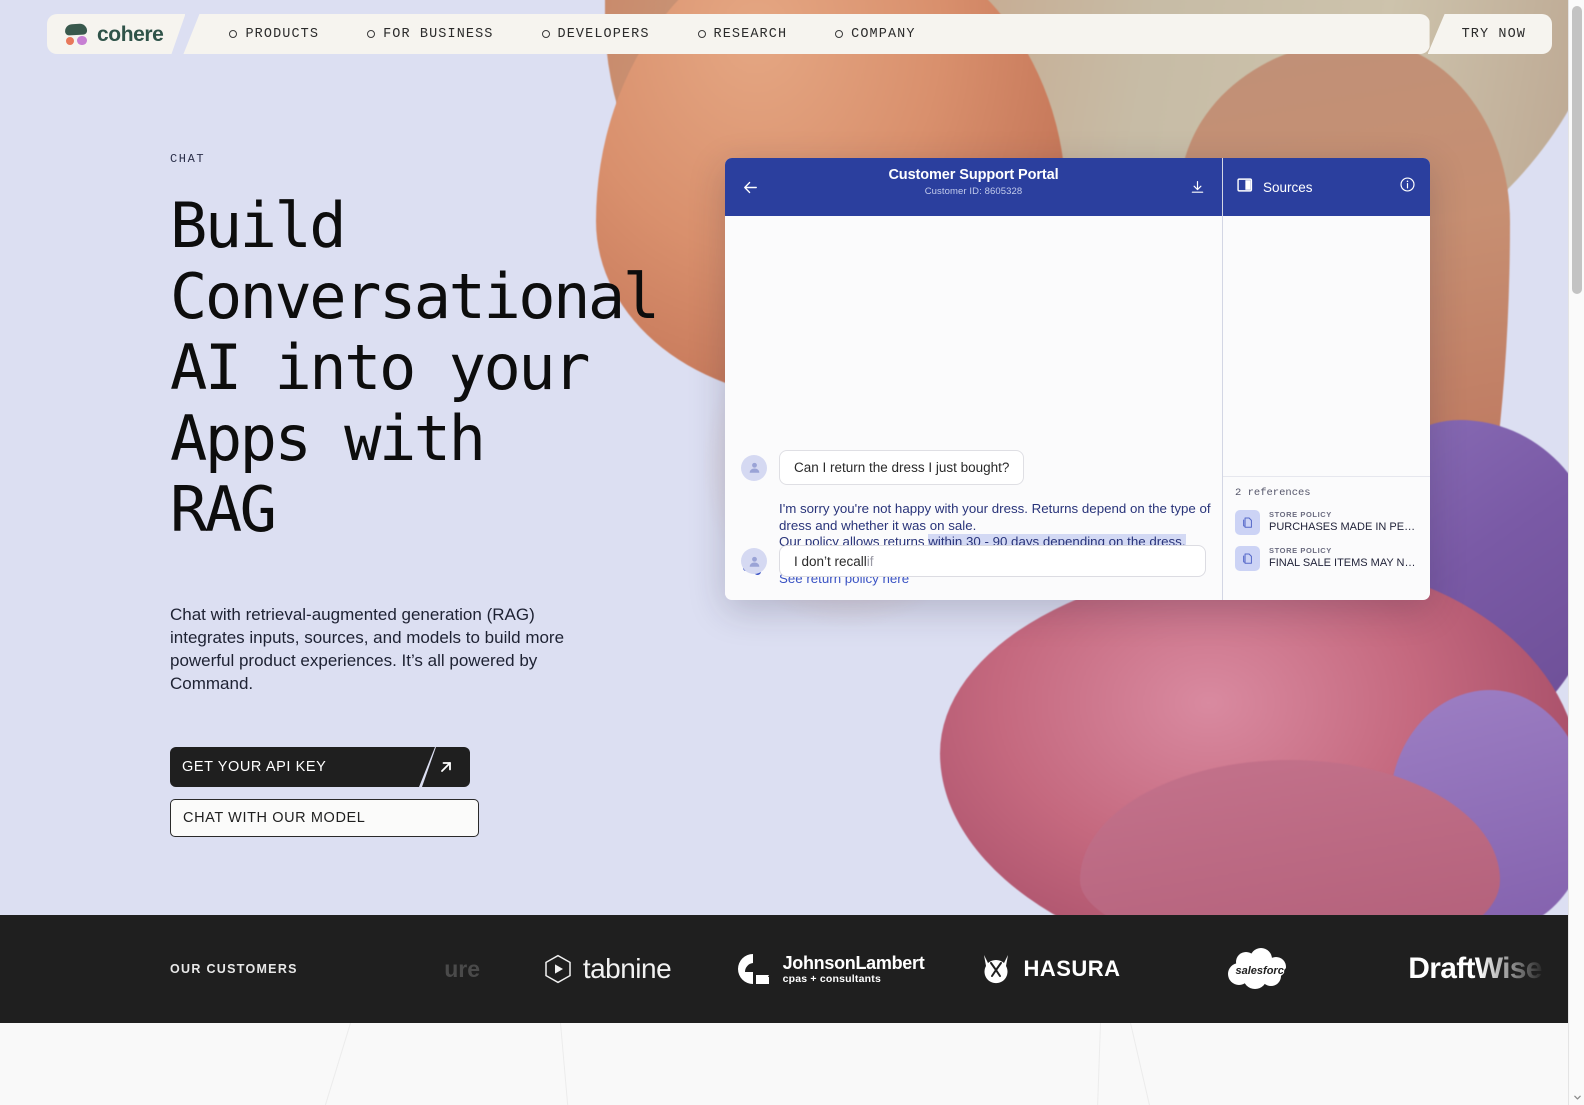 This screenshot has height=1105, width=1584. What do you see at coordinates (830, 969) in the screenshot?
I see `johnson-lambert-logo: JohnsonLambert cpas + consultants` at bounding box center [830, 969].